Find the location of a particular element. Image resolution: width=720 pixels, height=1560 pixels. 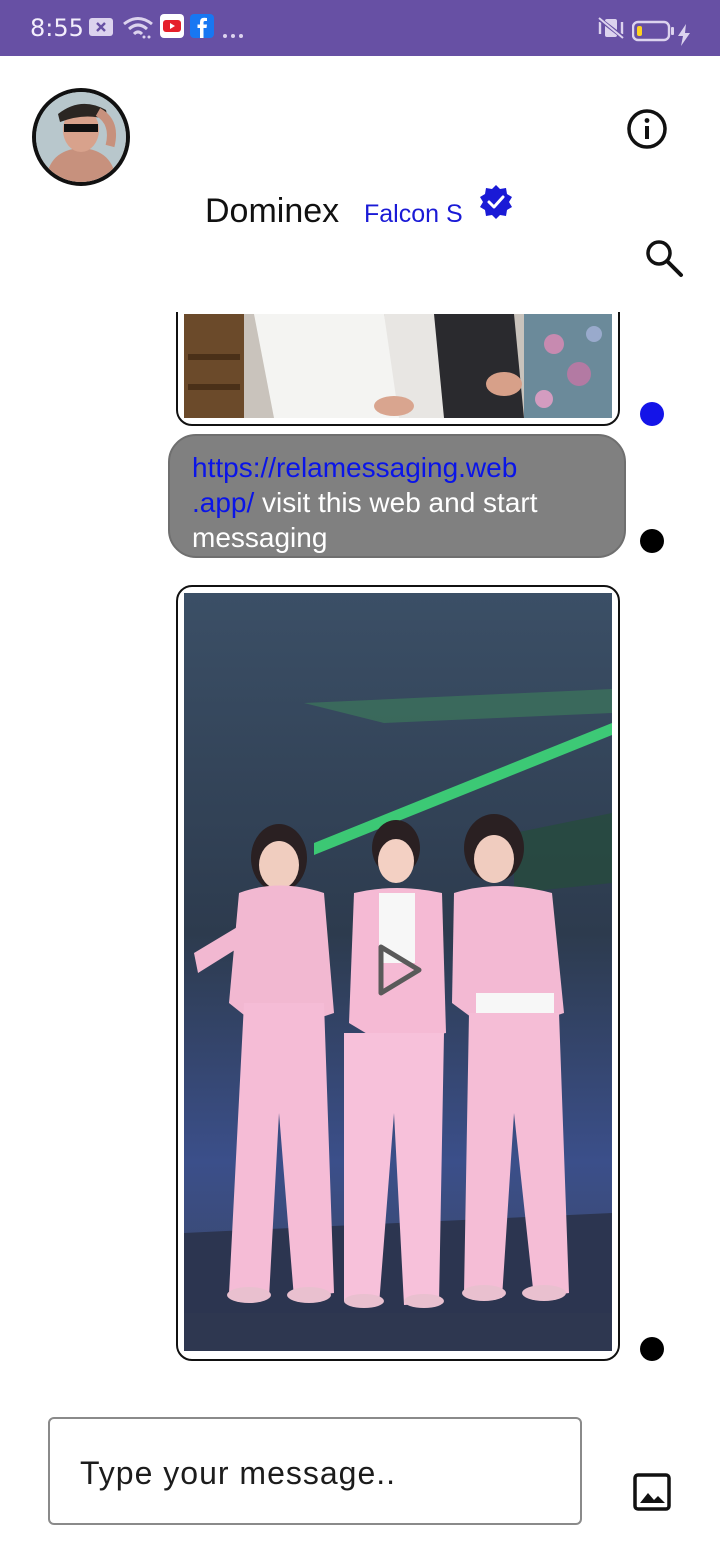

avatar is located at coordinates (81, 137).